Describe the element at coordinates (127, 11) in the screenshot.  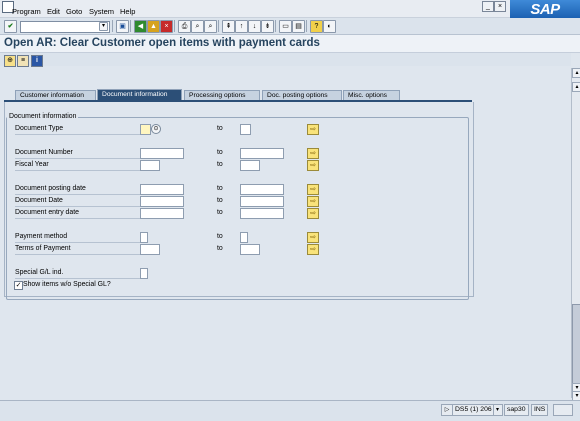
I see `menu-help: Help` at that location.